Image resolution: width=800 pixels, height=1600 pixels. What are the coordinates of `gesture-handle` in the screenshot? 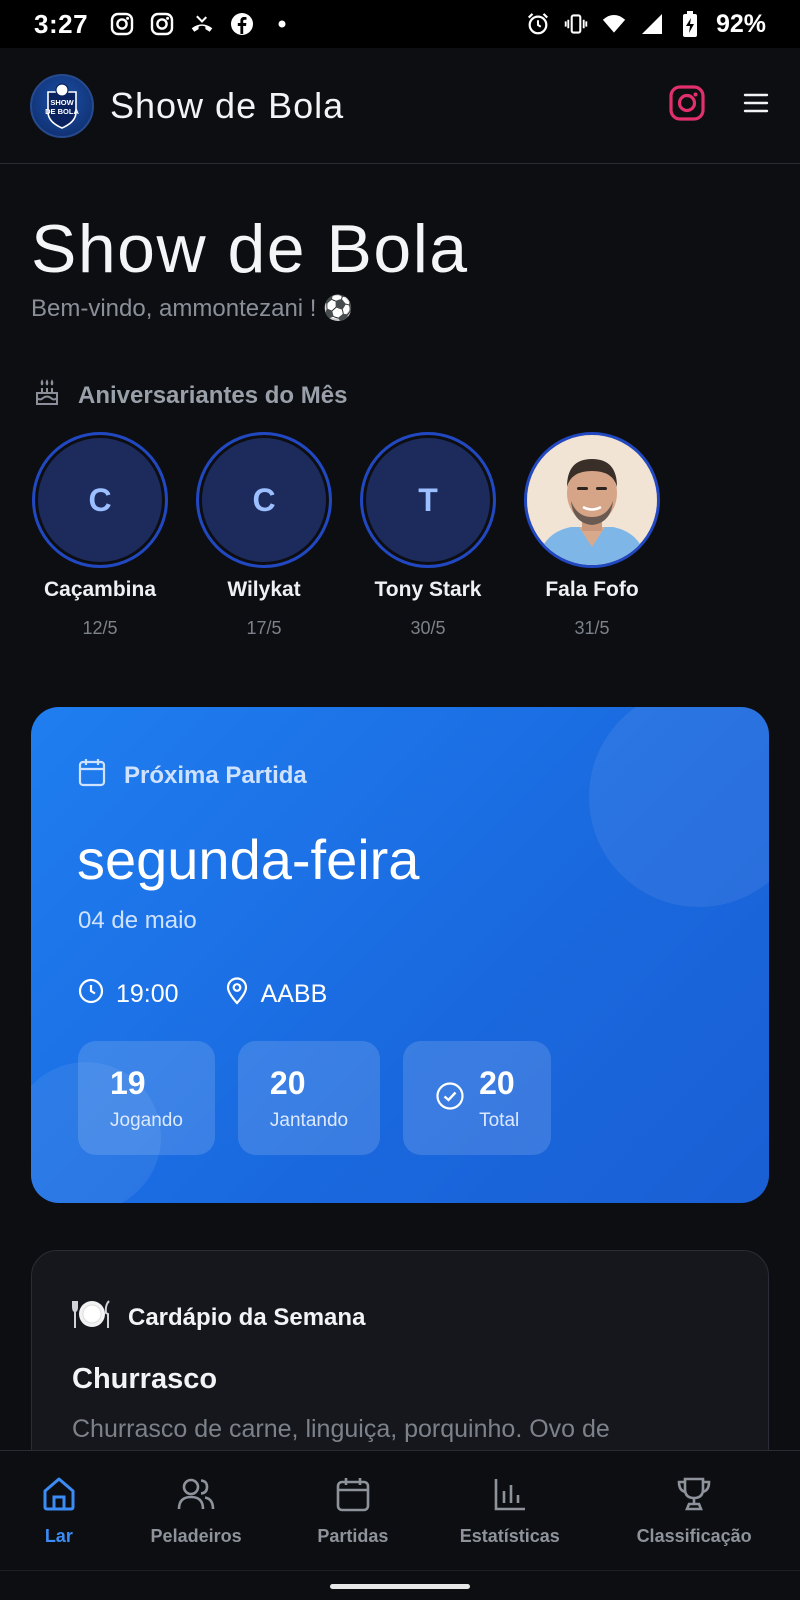 It's located at (400, 1586).